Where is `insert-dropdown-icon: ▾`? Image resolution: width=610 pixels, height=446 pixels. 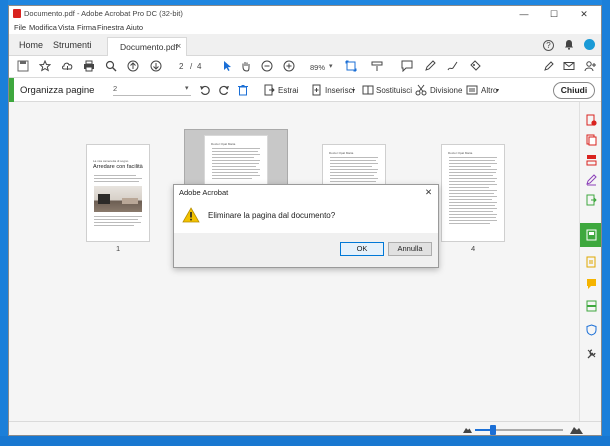 insert-dropdown-icon: ▾ is located at coordinates (353, 90).